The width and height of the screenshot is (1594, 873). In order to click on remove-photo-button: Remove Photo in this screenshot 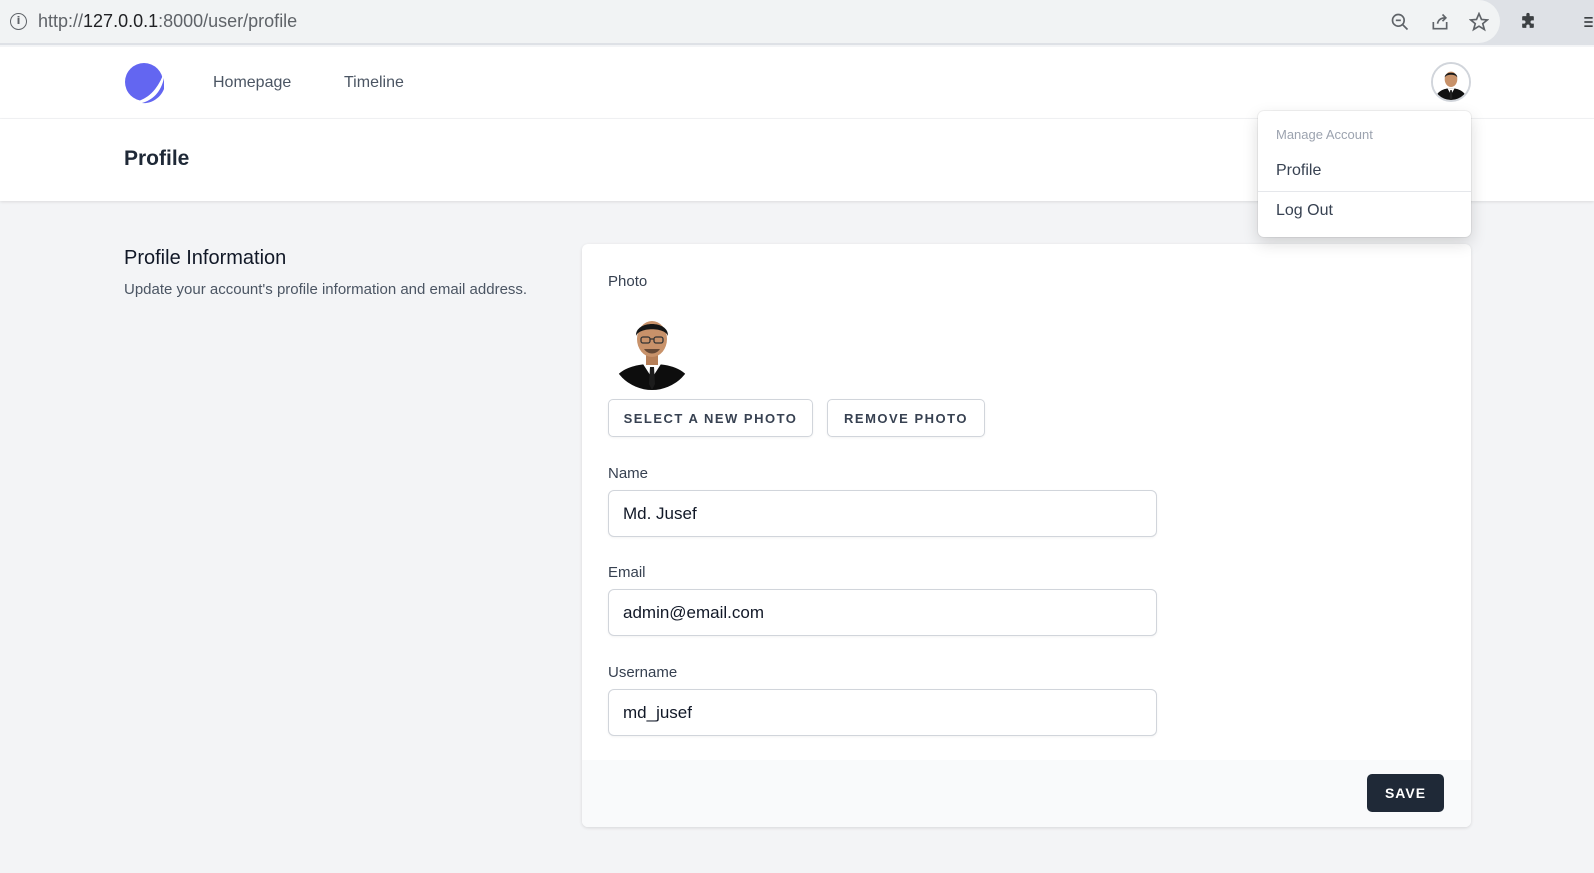, I will do `click(906, 418)`.